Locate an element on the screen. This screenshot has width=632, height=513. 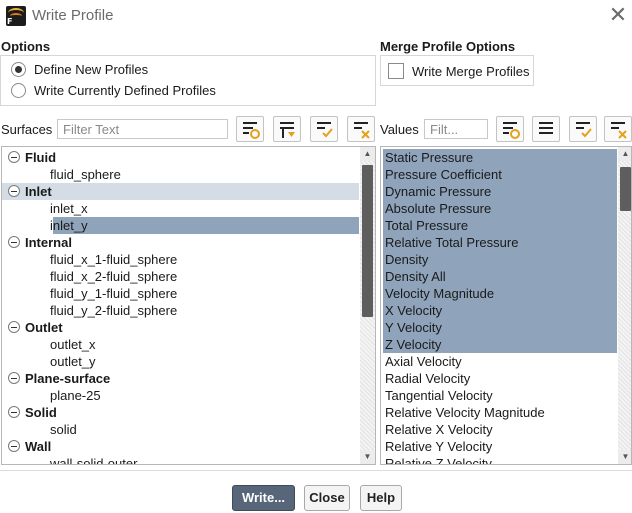
surfaces-scrollbar: ▲ ▼ is located at coordinates (367, 305).